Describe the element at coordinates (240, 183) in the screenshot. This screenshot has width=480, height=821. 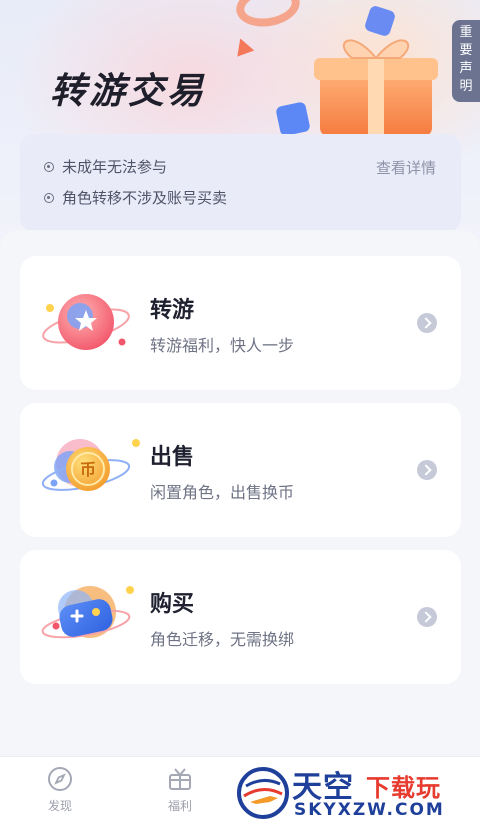
I see `rules-info-card: 未成年无法参与 角色转移不涉及账号买卖 查看详情` at that location.